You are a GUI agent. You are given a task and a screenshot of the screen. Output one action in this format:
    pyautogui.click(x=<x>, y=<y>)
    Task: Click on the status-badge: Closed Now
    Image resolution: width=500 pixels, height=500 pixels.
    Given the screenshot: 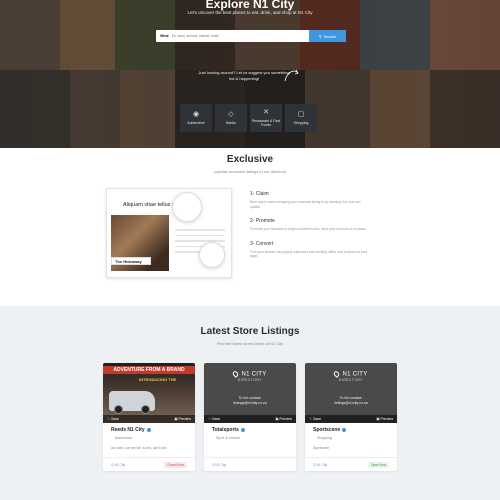 What is the action you would take?
    pyautogui.click(x=175, y=464)
    